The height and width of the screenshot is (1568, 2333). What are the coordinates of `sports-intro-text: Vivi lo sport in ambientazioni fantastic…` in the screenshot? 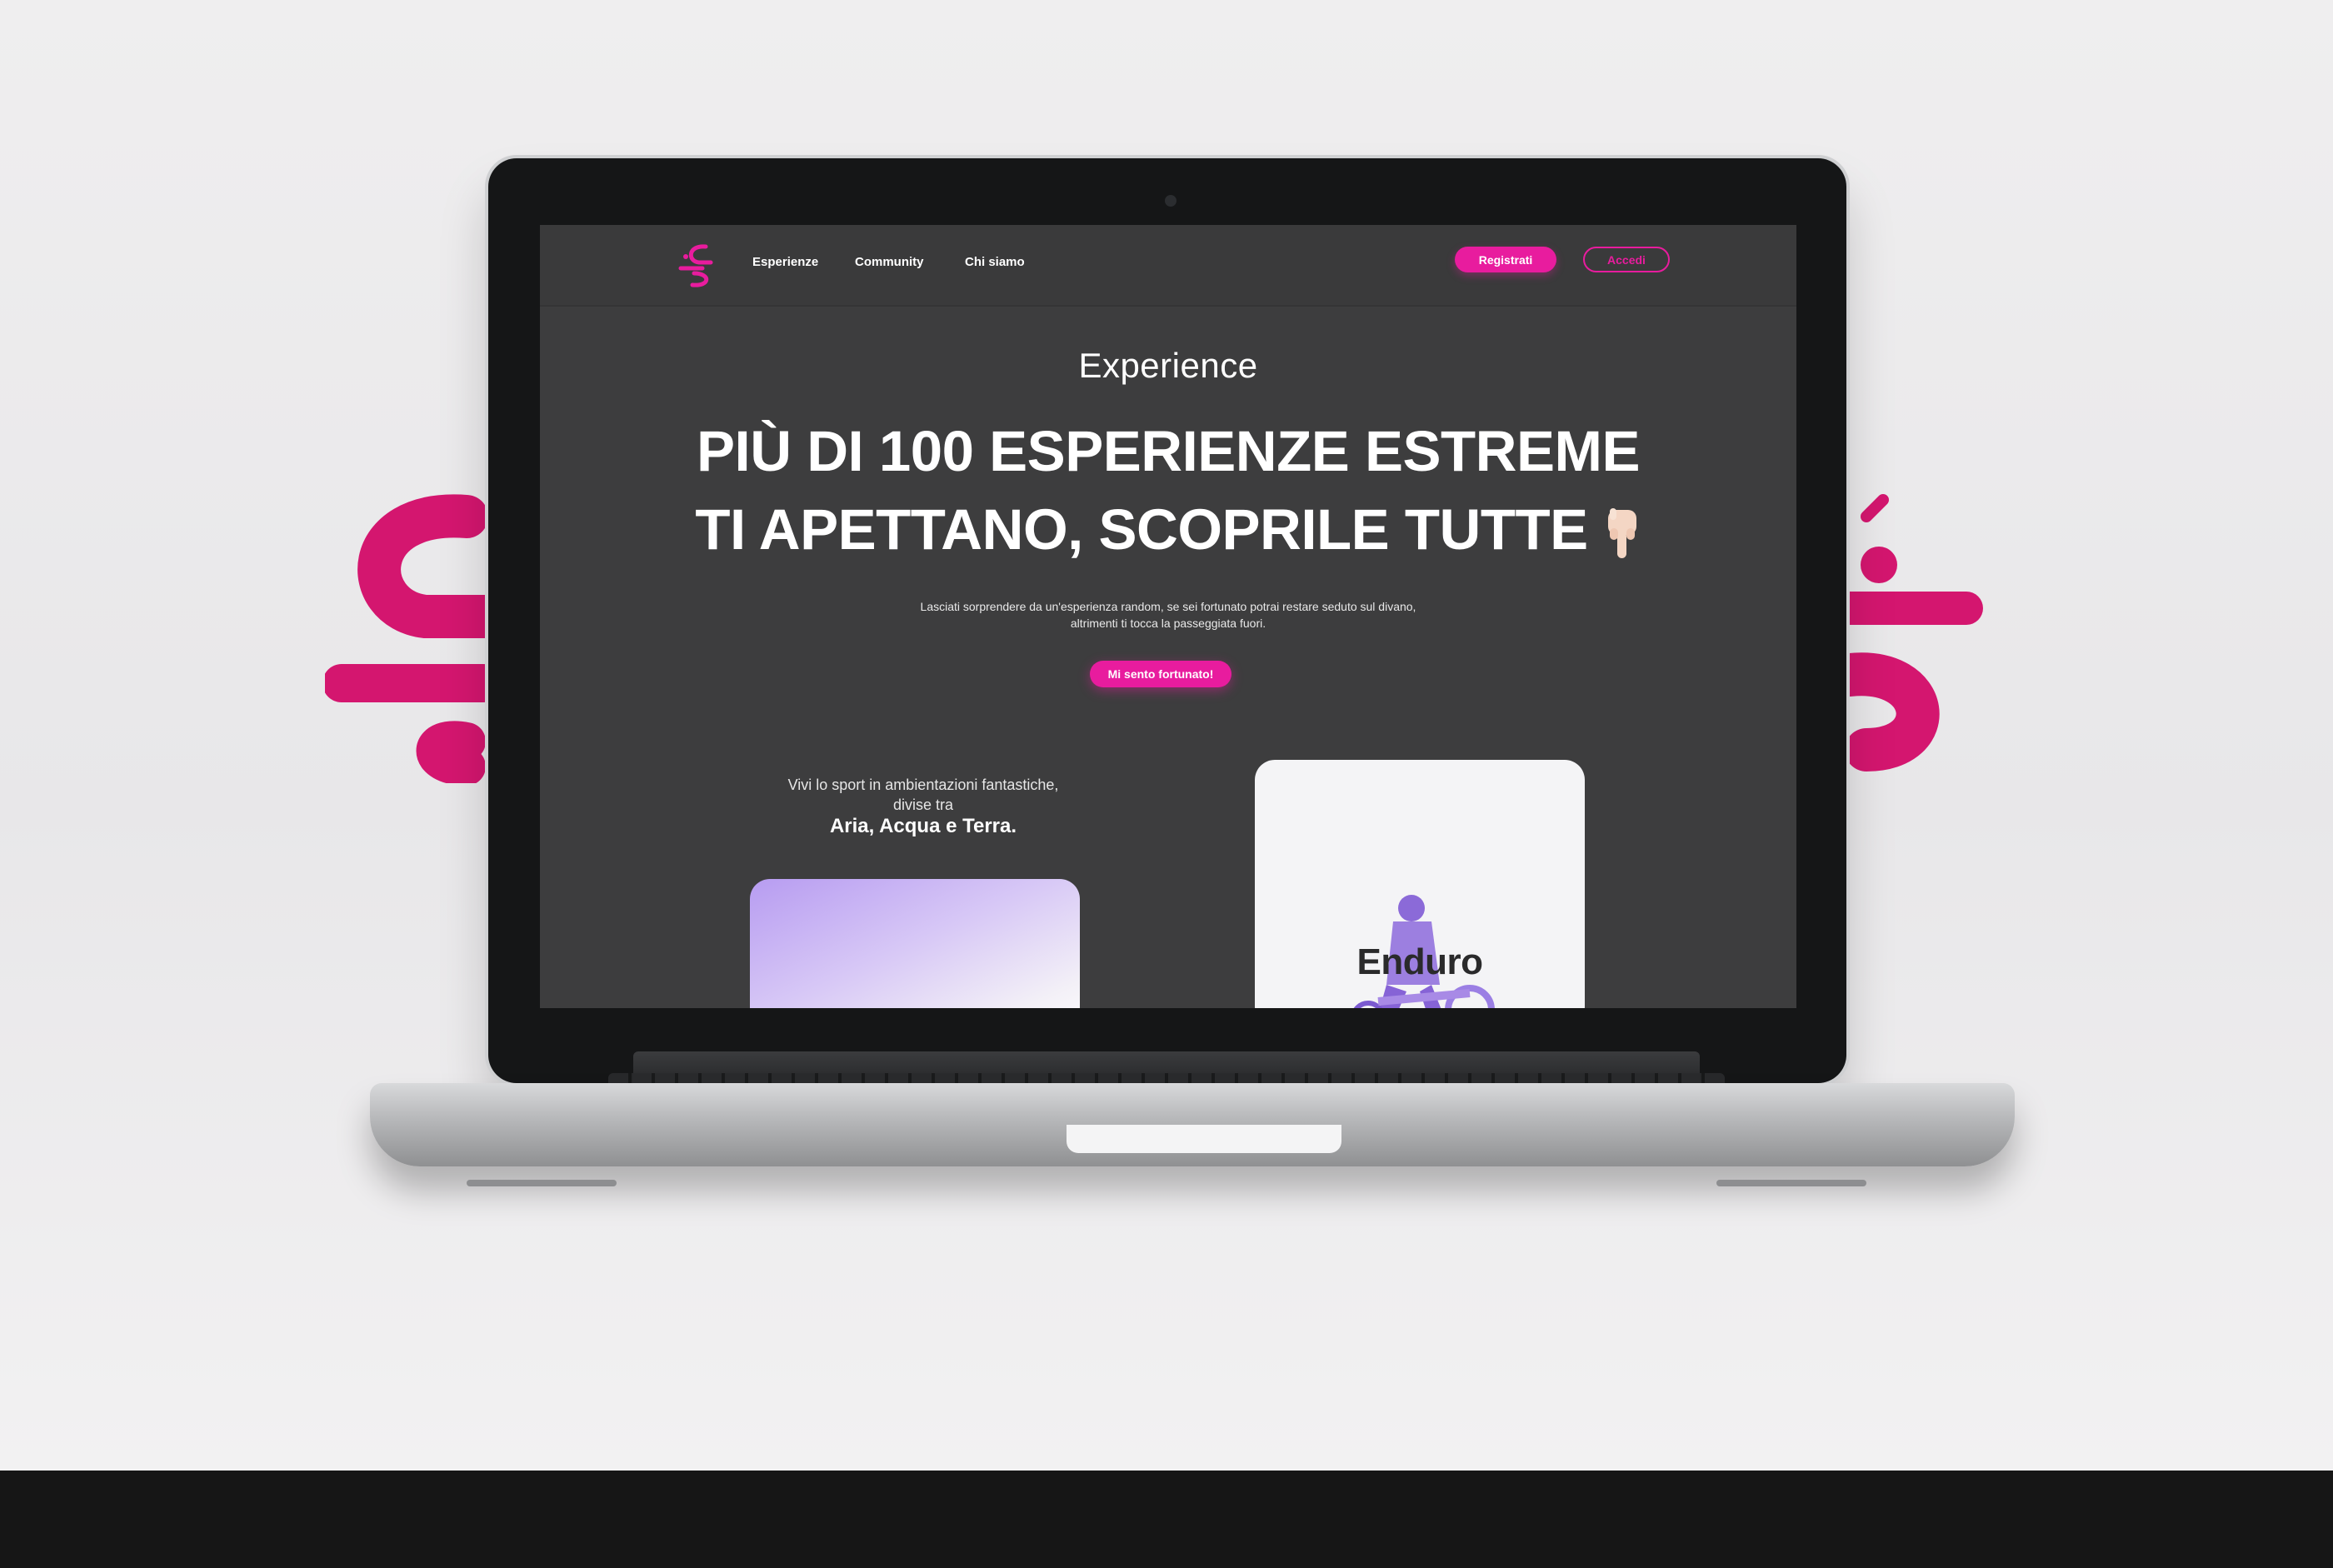 It's located at (923, 795).